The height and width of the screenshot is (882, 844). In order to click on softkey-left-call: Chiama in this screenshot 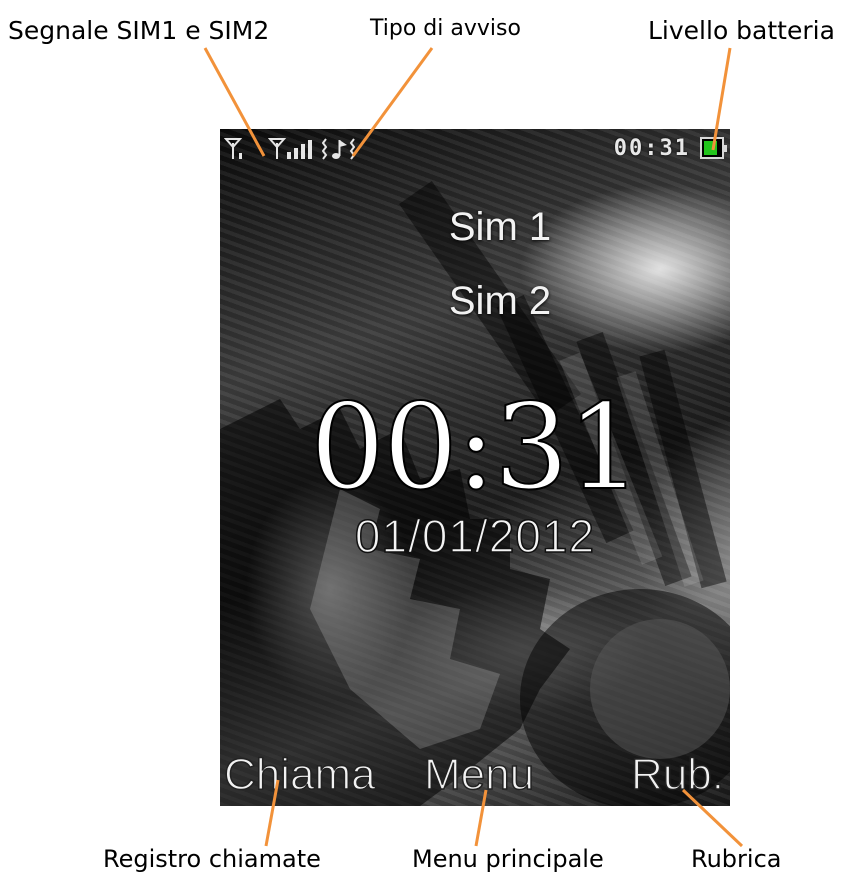, I will do `click(299, 774)`.